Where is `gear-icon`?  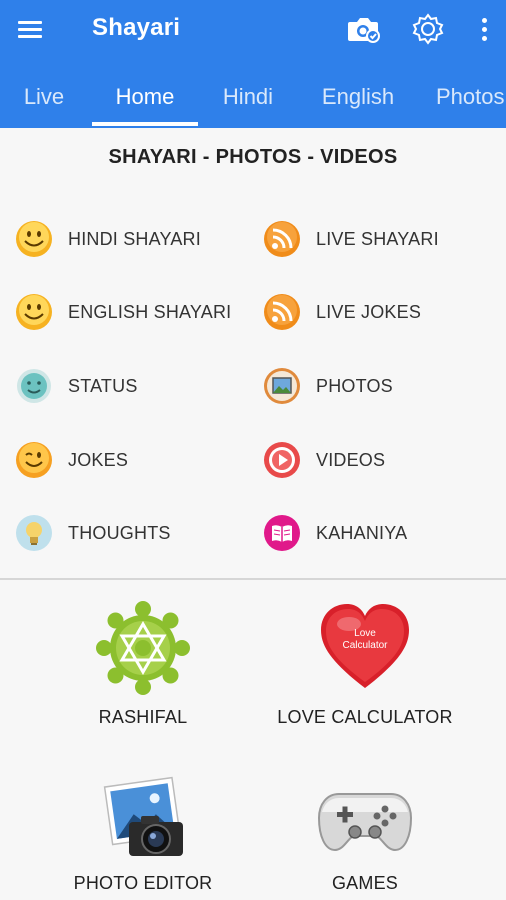 gear-icon is located at coordinates (428, 29).